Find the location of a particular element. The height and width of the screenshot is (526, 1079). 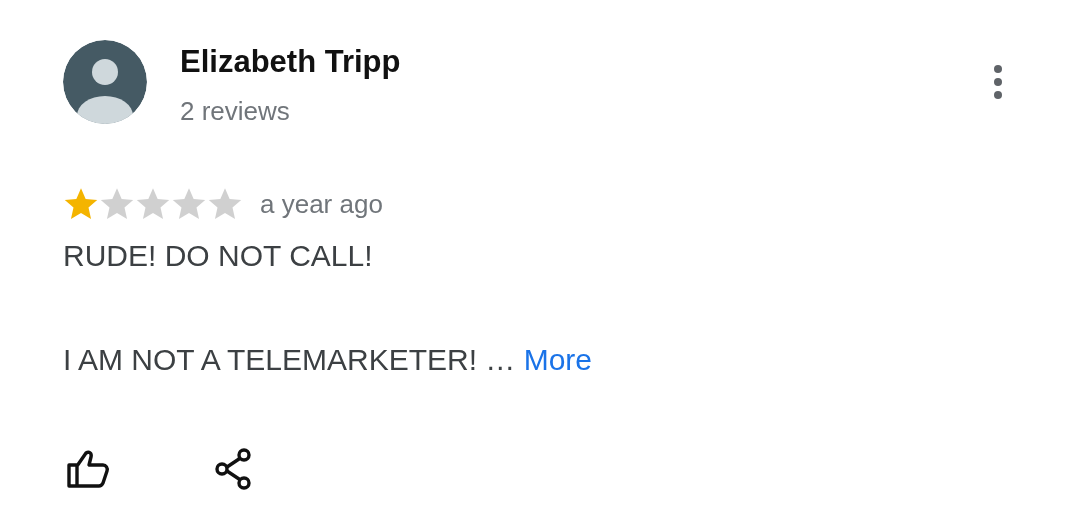

review-count: 2 reviews is located at coordinates (235, 111).